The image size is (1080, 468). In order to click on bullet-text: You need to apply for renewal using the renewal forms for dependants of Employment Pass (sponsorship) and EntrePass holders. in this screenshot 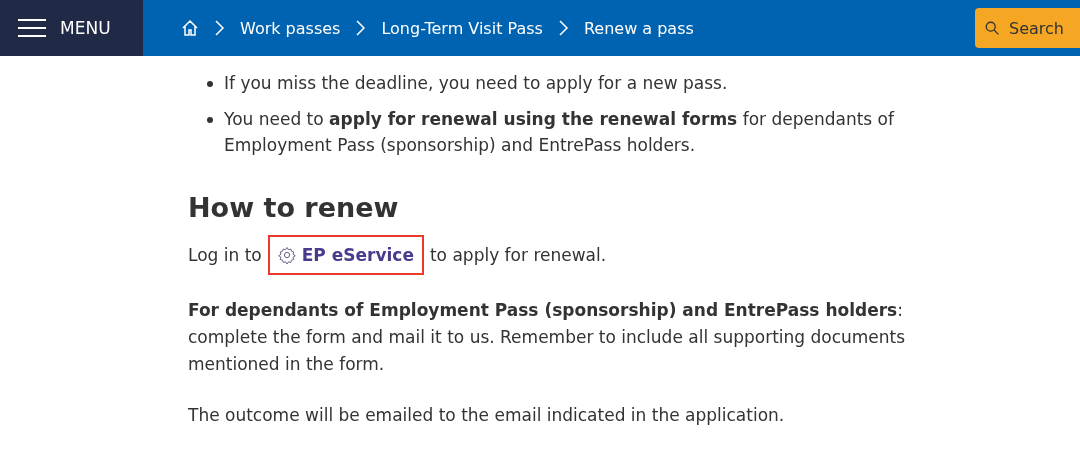, I will do `click(560, 132)`.